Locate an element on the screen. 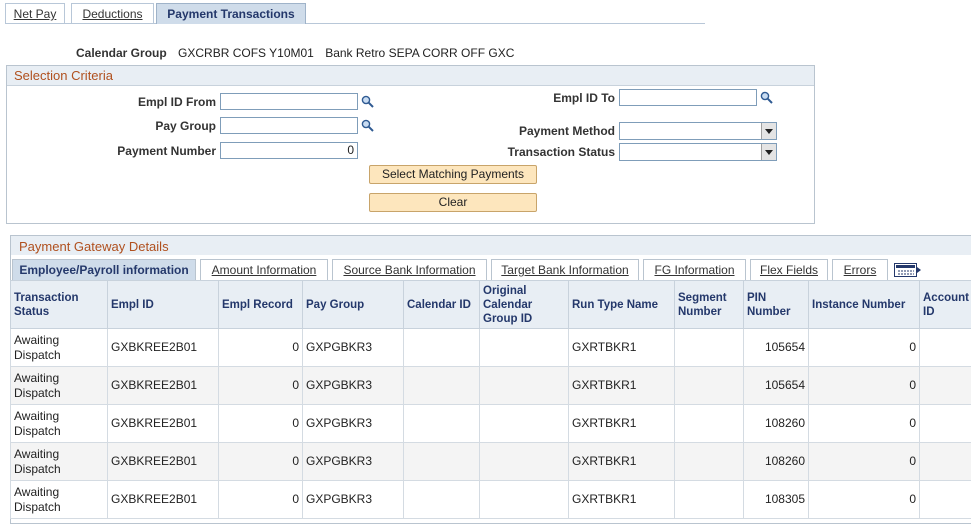 The height and width of the screenshot is (524, 971). cell-calendar-id is located at coordinates (441, 461).